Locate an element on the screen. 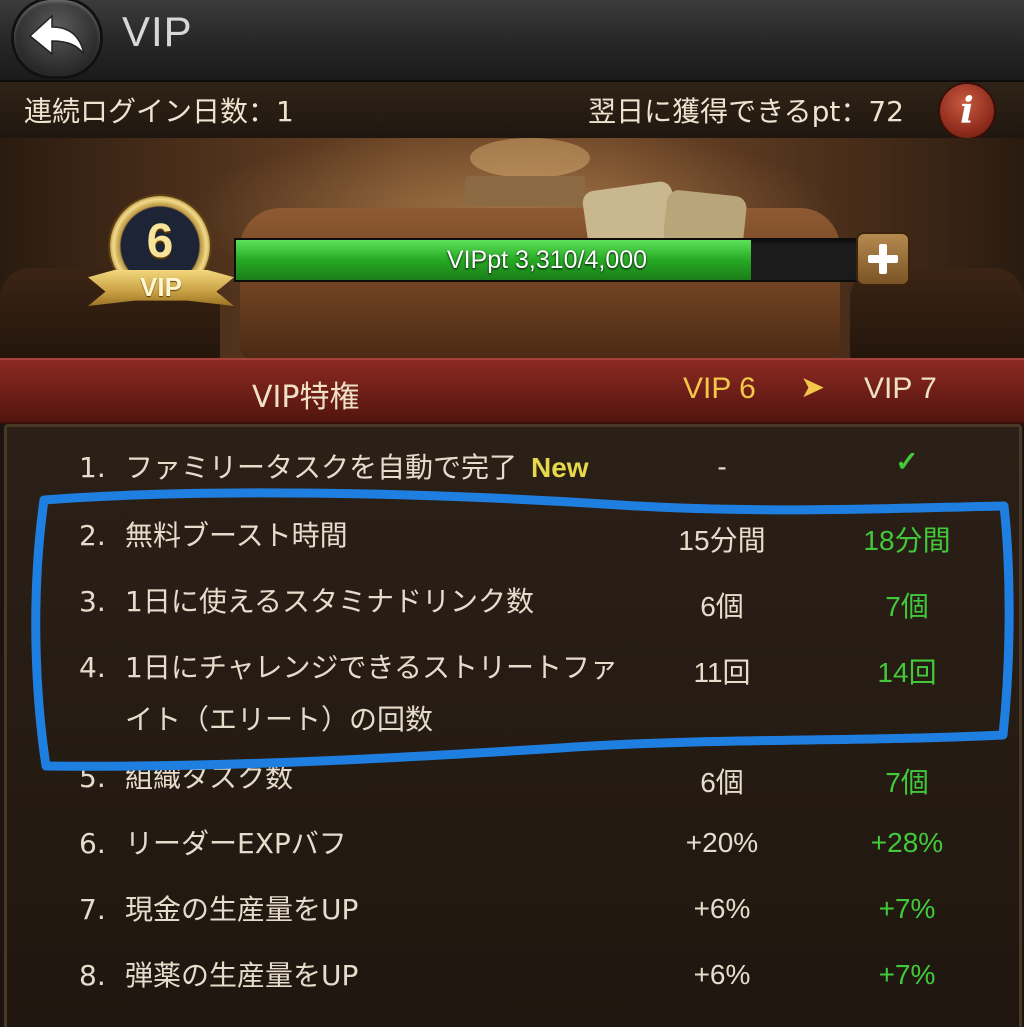 This screenshot has height=1027, width=1024. banner-sofa is located at coordinates (540, 283).